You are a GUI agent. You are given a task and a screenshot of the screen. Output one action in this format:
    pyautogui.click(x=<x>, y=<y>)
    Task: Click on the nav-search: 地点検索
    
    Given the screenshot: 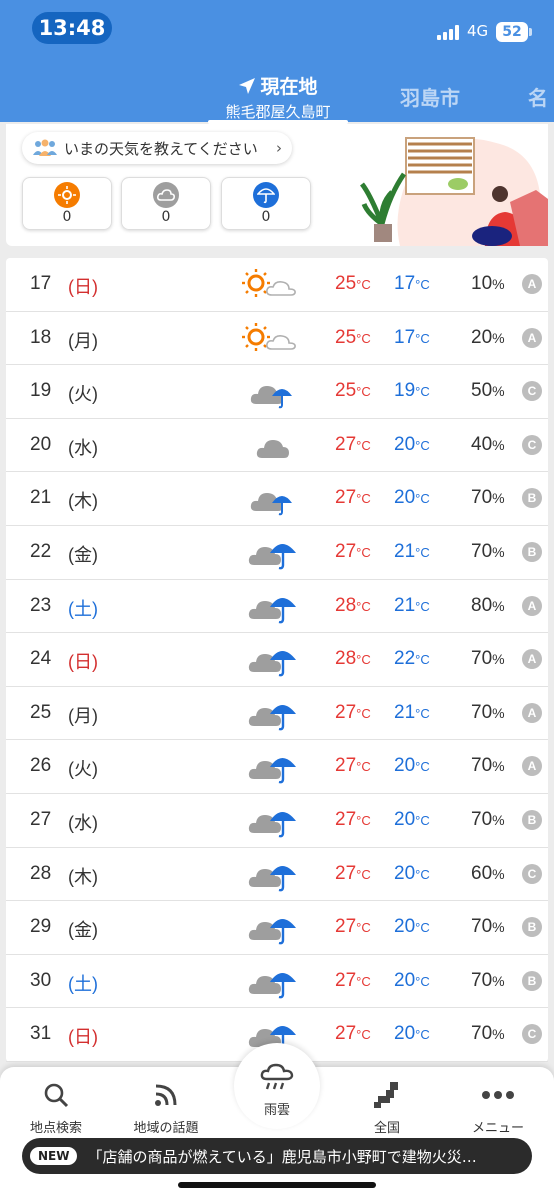 What is the action you would take?
    pyautogui.click(x=56, y=1107)
    